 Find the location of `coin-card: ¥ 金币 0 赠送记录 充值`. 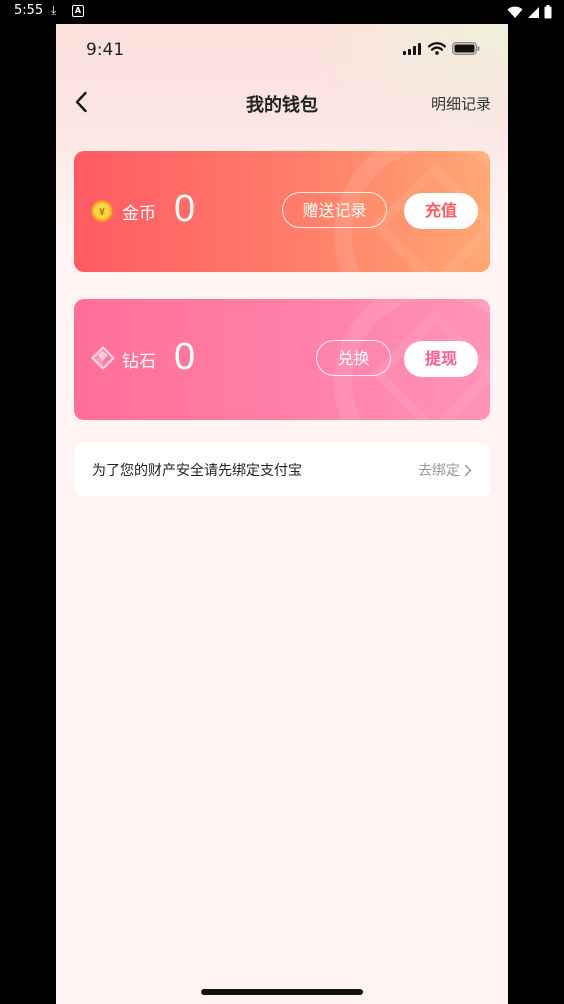

coin-card: ¥ 金币 0 赠送记录 充值 is located at coordinates (282, 211).